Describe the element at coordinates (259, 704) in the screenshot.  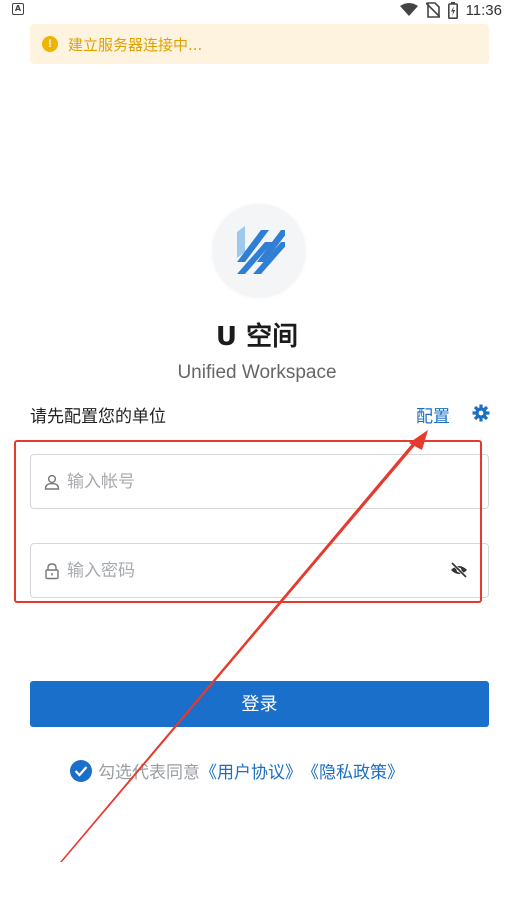
I see `login-button: 登录` at that location.